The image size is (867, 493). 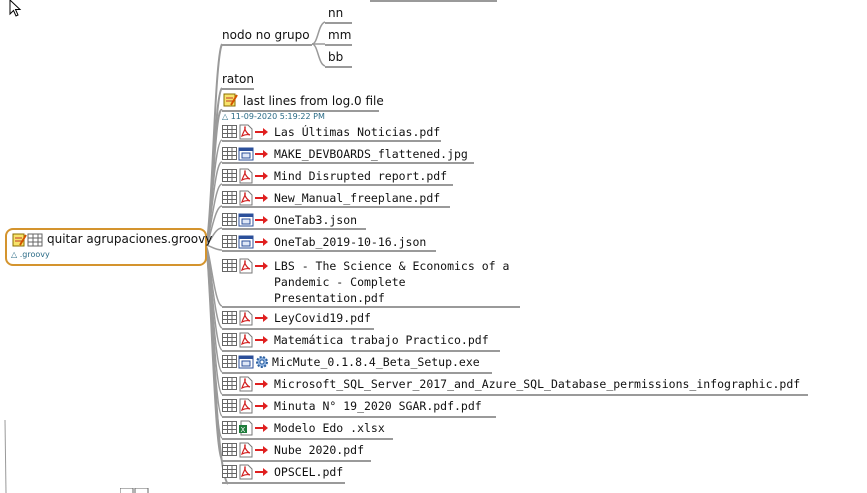 What do you see at coordinates (277, 116) in the screenshot?
I see `log-timestamp-value: 11-09-2020 5:19:22 PM` at bounding box center [277, 116].